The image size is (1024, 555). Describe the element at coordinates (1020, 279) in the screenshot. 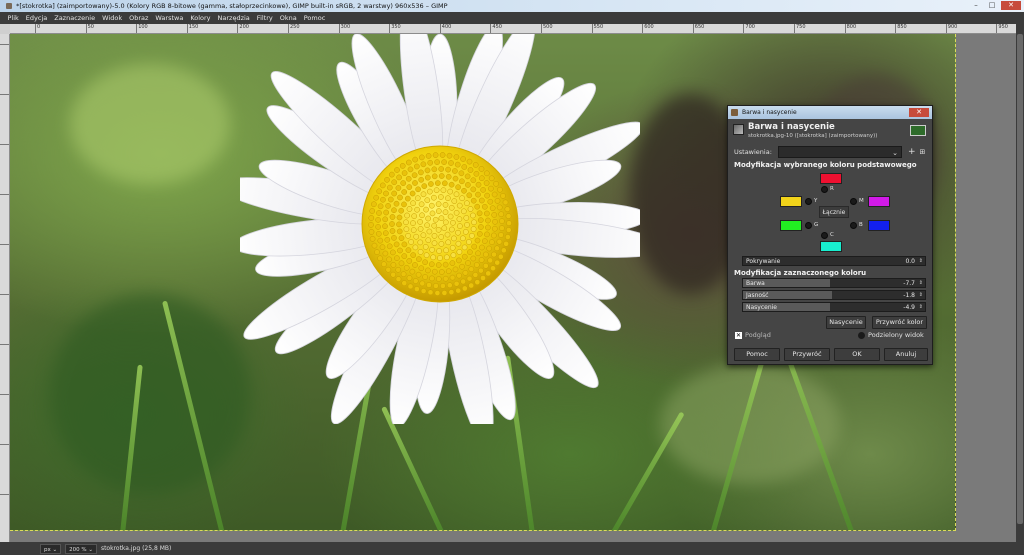

I see `scrollbar-thumb` at that location.